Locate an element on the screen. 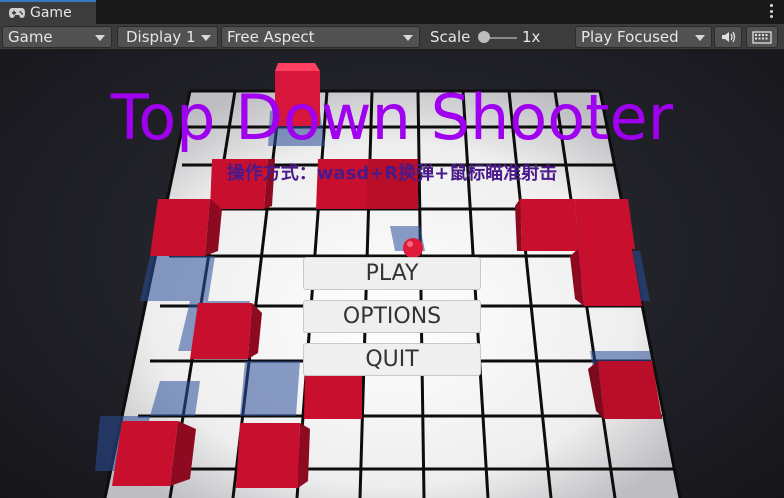 Image resolution: width=784 pixels, height=498 pixels. aspect-label: Free Aspect is located at coordinates (271, 37).